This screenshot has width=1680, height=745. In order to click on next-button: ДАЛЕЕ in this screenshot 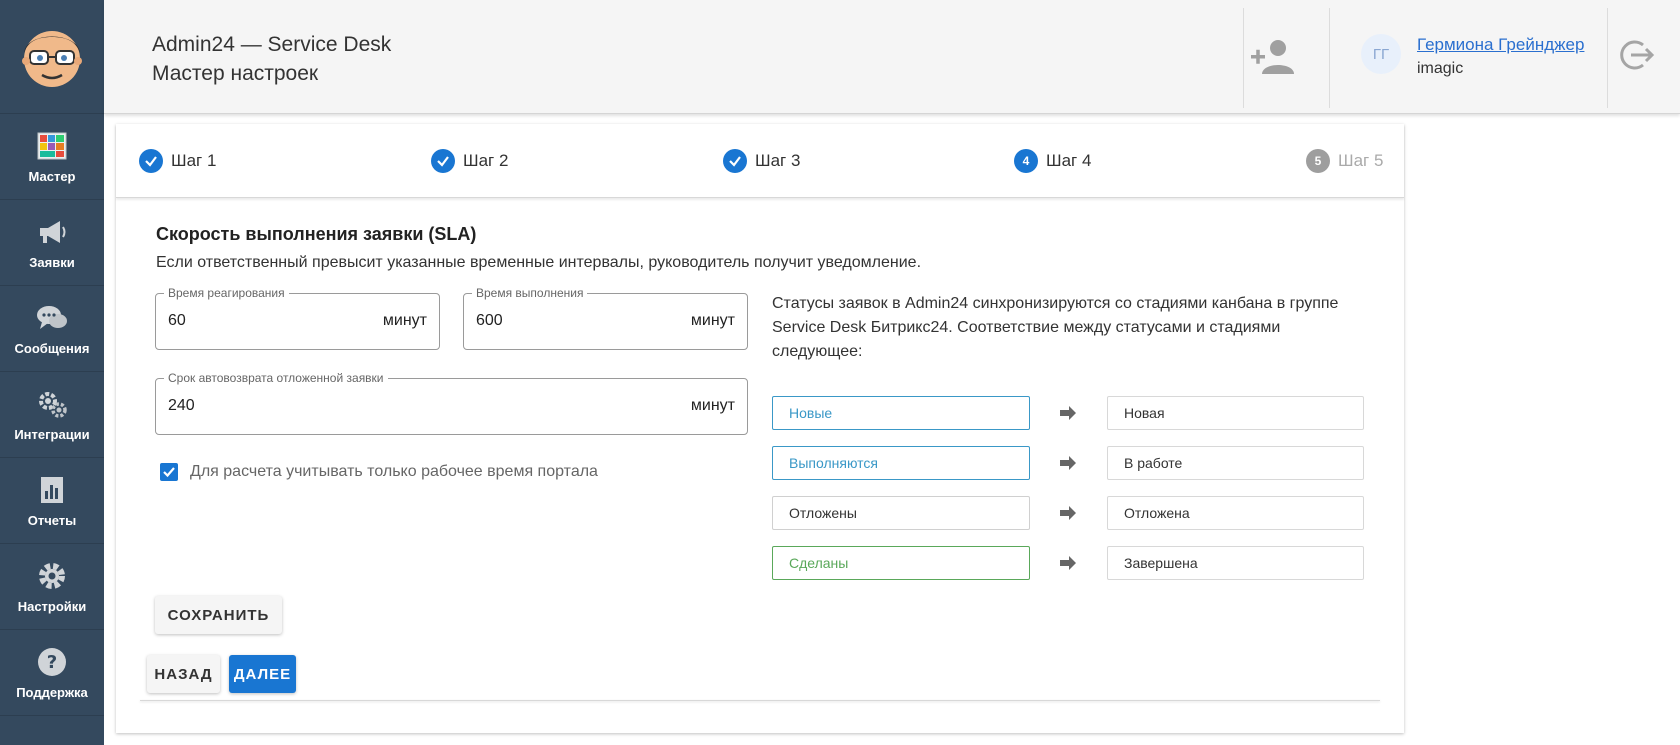, I will do `click(262, 674)`.